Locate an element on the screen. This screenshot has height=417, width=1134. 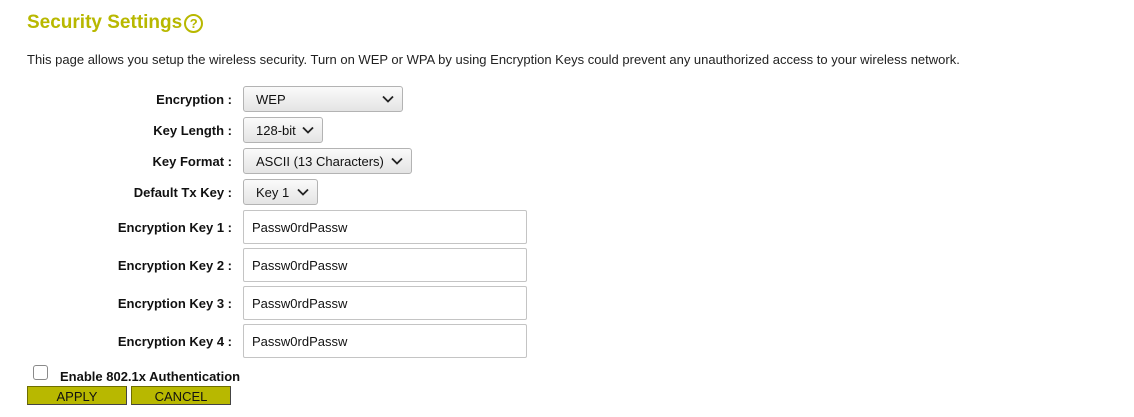
key-format-select-value: ASCII (13 Characters) is located at coordinates (320, 161).